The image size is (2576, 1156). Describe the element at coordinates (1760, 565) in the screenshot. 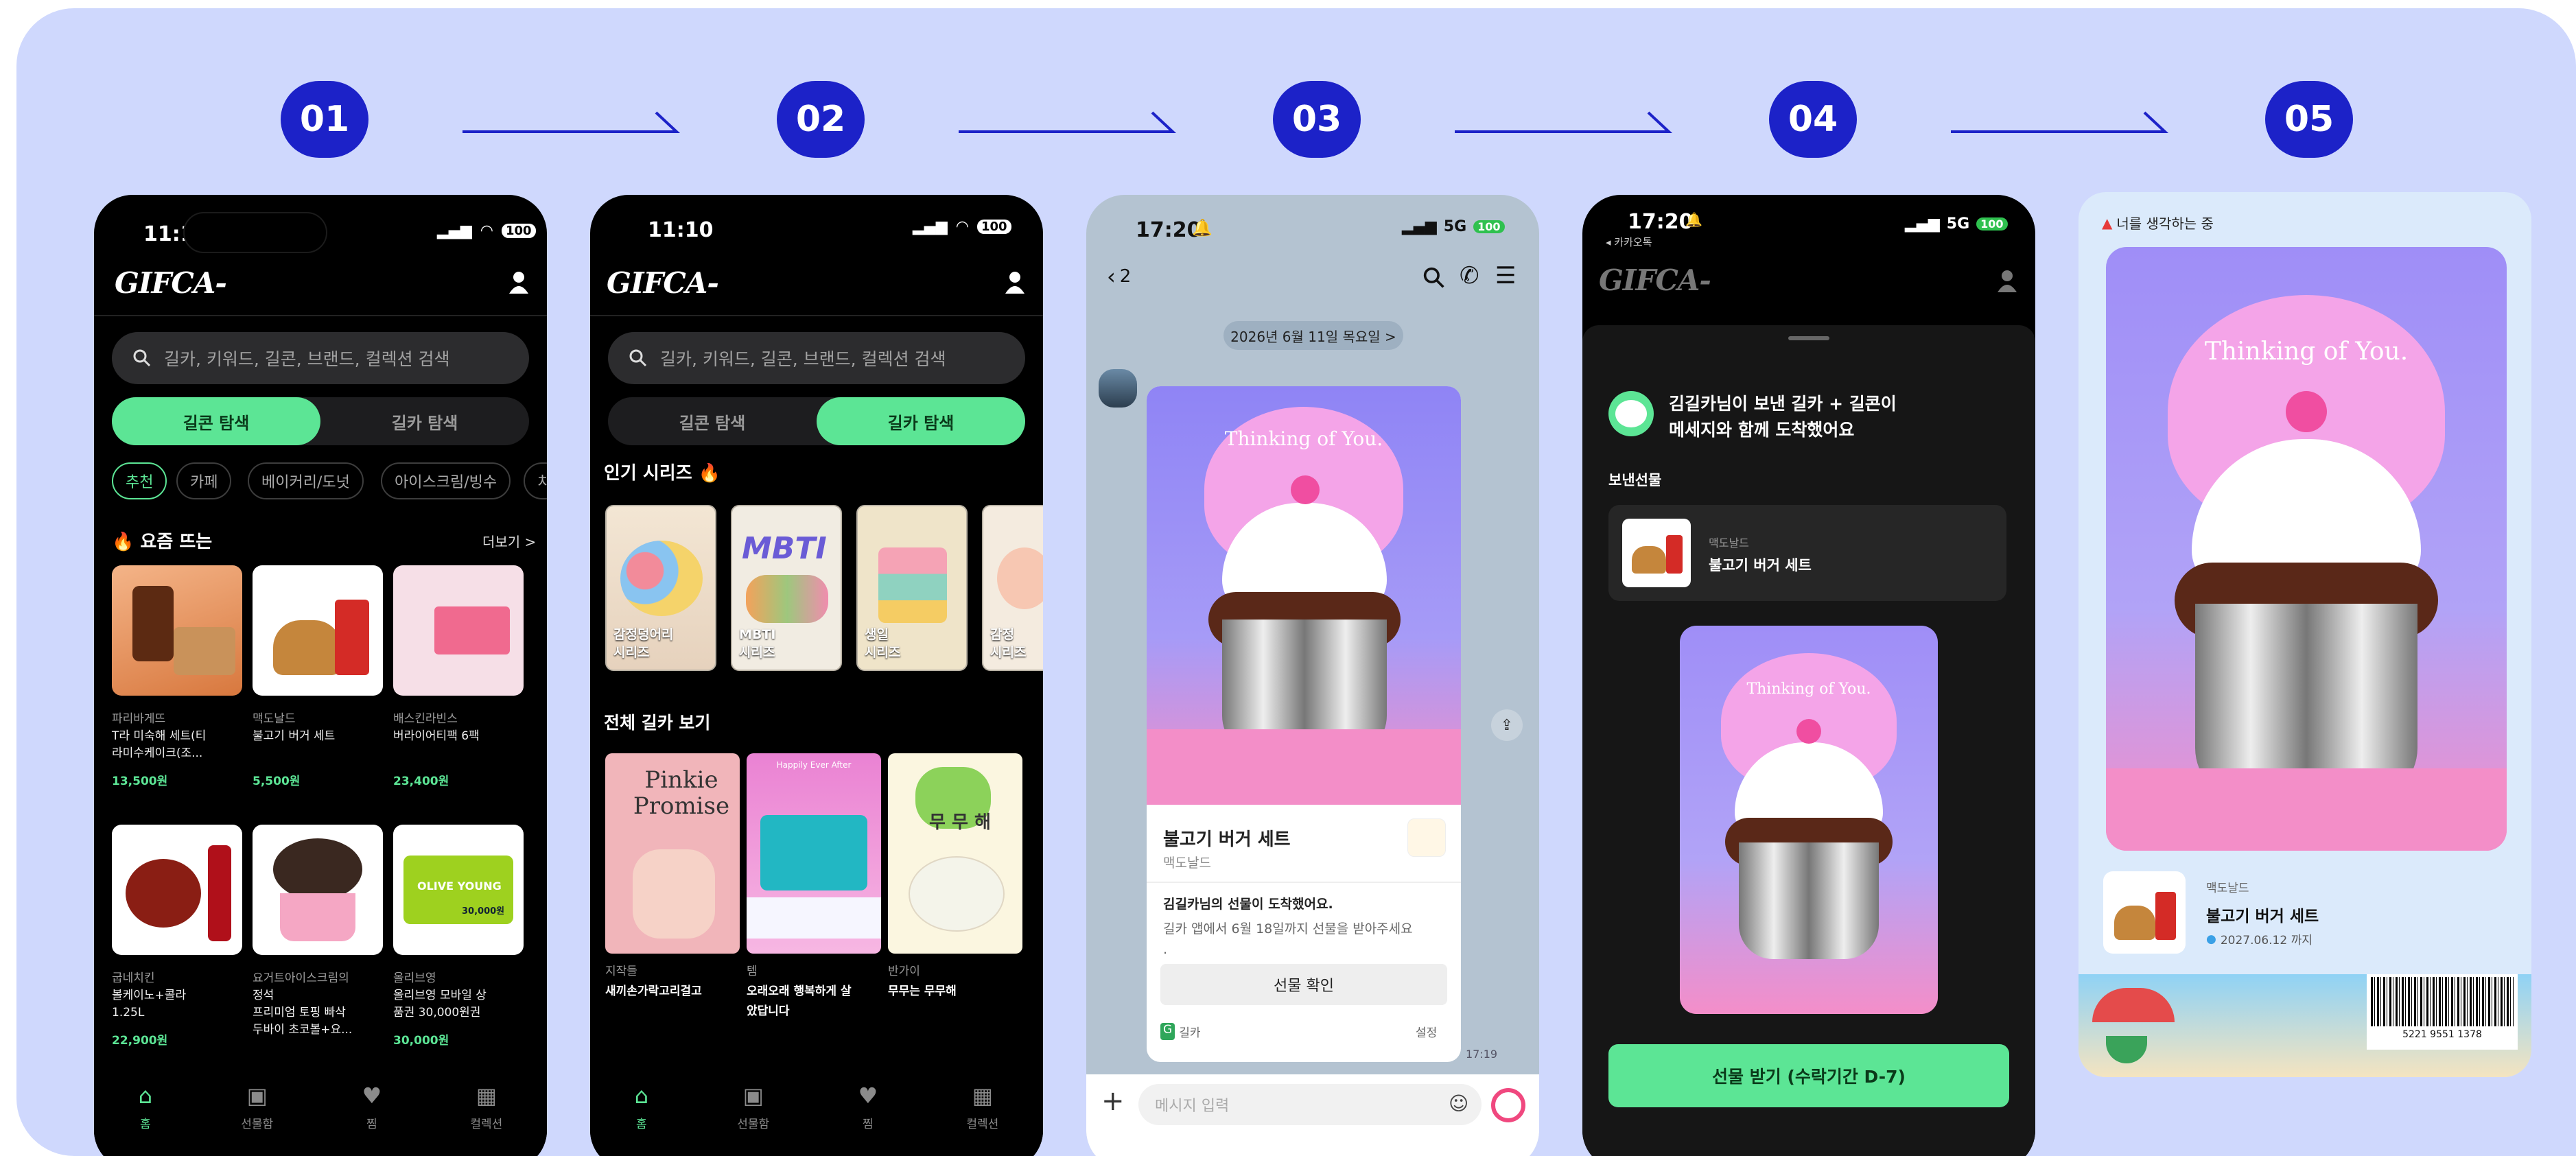

I see `product-name: 불고기 버거 세트` at that location.